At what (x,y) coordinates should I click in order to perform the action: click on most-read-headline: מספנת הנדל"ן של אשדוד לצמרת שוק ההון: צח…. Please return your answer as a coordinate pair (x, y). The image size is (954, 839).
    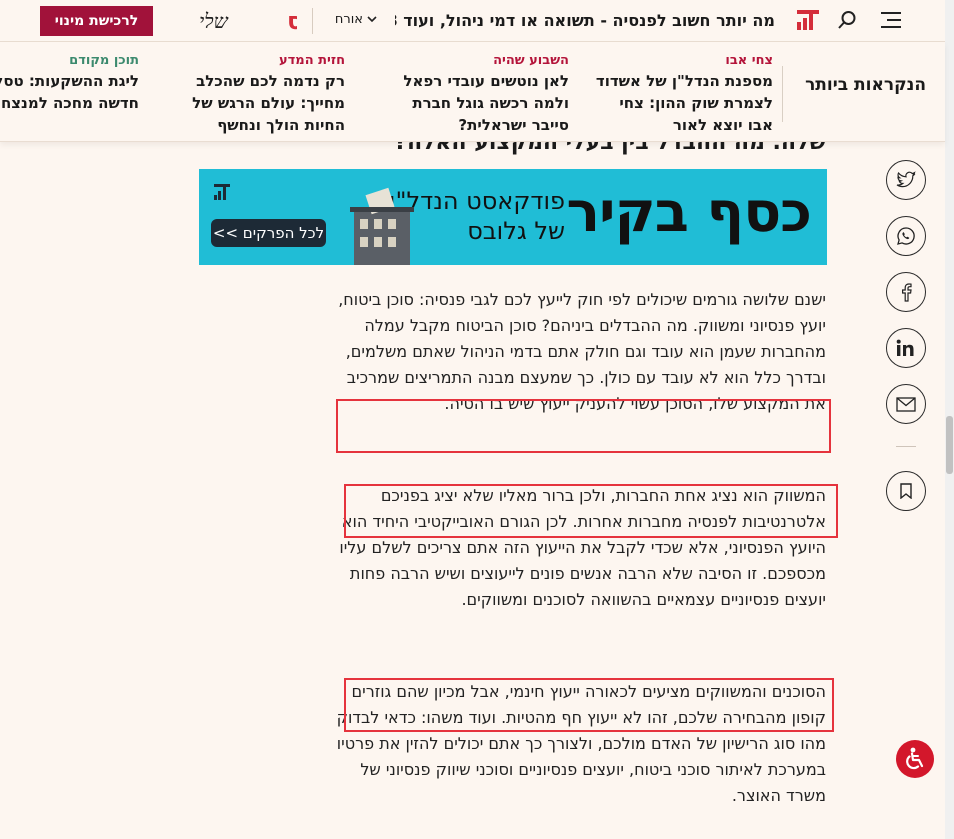
    Looking at the image, I should click on (684, 103).